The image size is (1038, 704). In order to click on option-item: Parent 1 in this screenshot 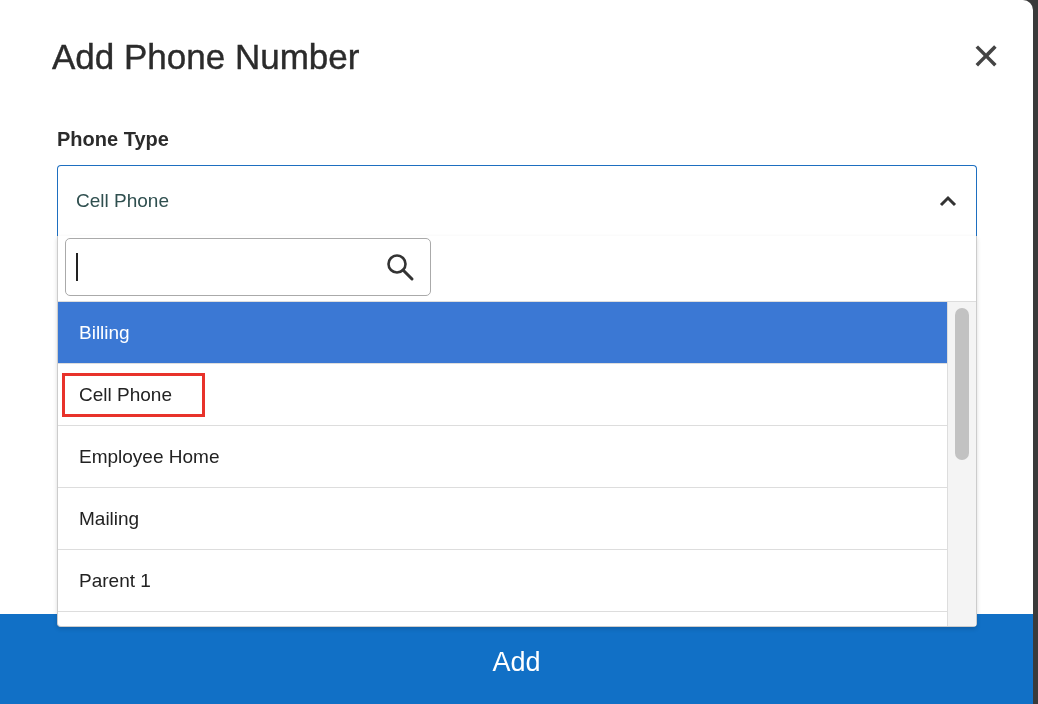, I will do `click(502, 581)`.